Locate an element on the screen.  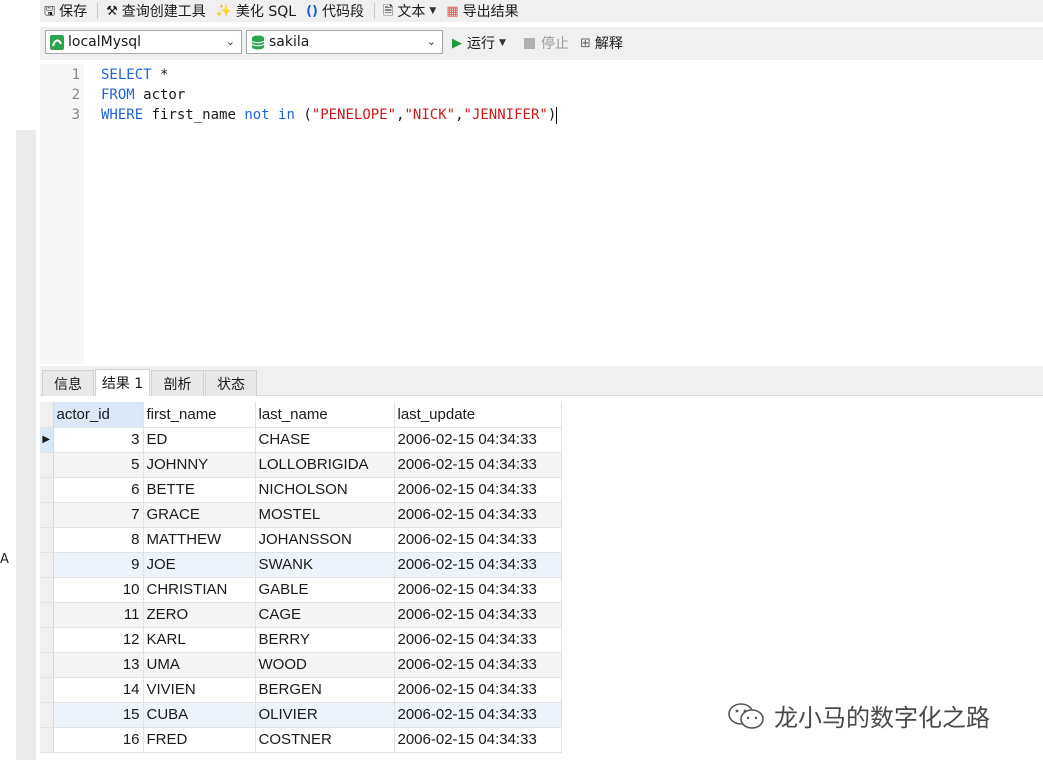
table-cell-last-name: CAGE is located at coordinates (325, 615).